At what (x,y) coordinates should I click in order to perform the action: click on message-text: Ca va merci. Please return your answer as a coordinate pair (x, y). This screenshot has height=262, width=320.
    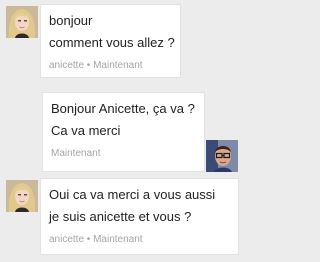
    Looking at the image, I should click on (86, 130).